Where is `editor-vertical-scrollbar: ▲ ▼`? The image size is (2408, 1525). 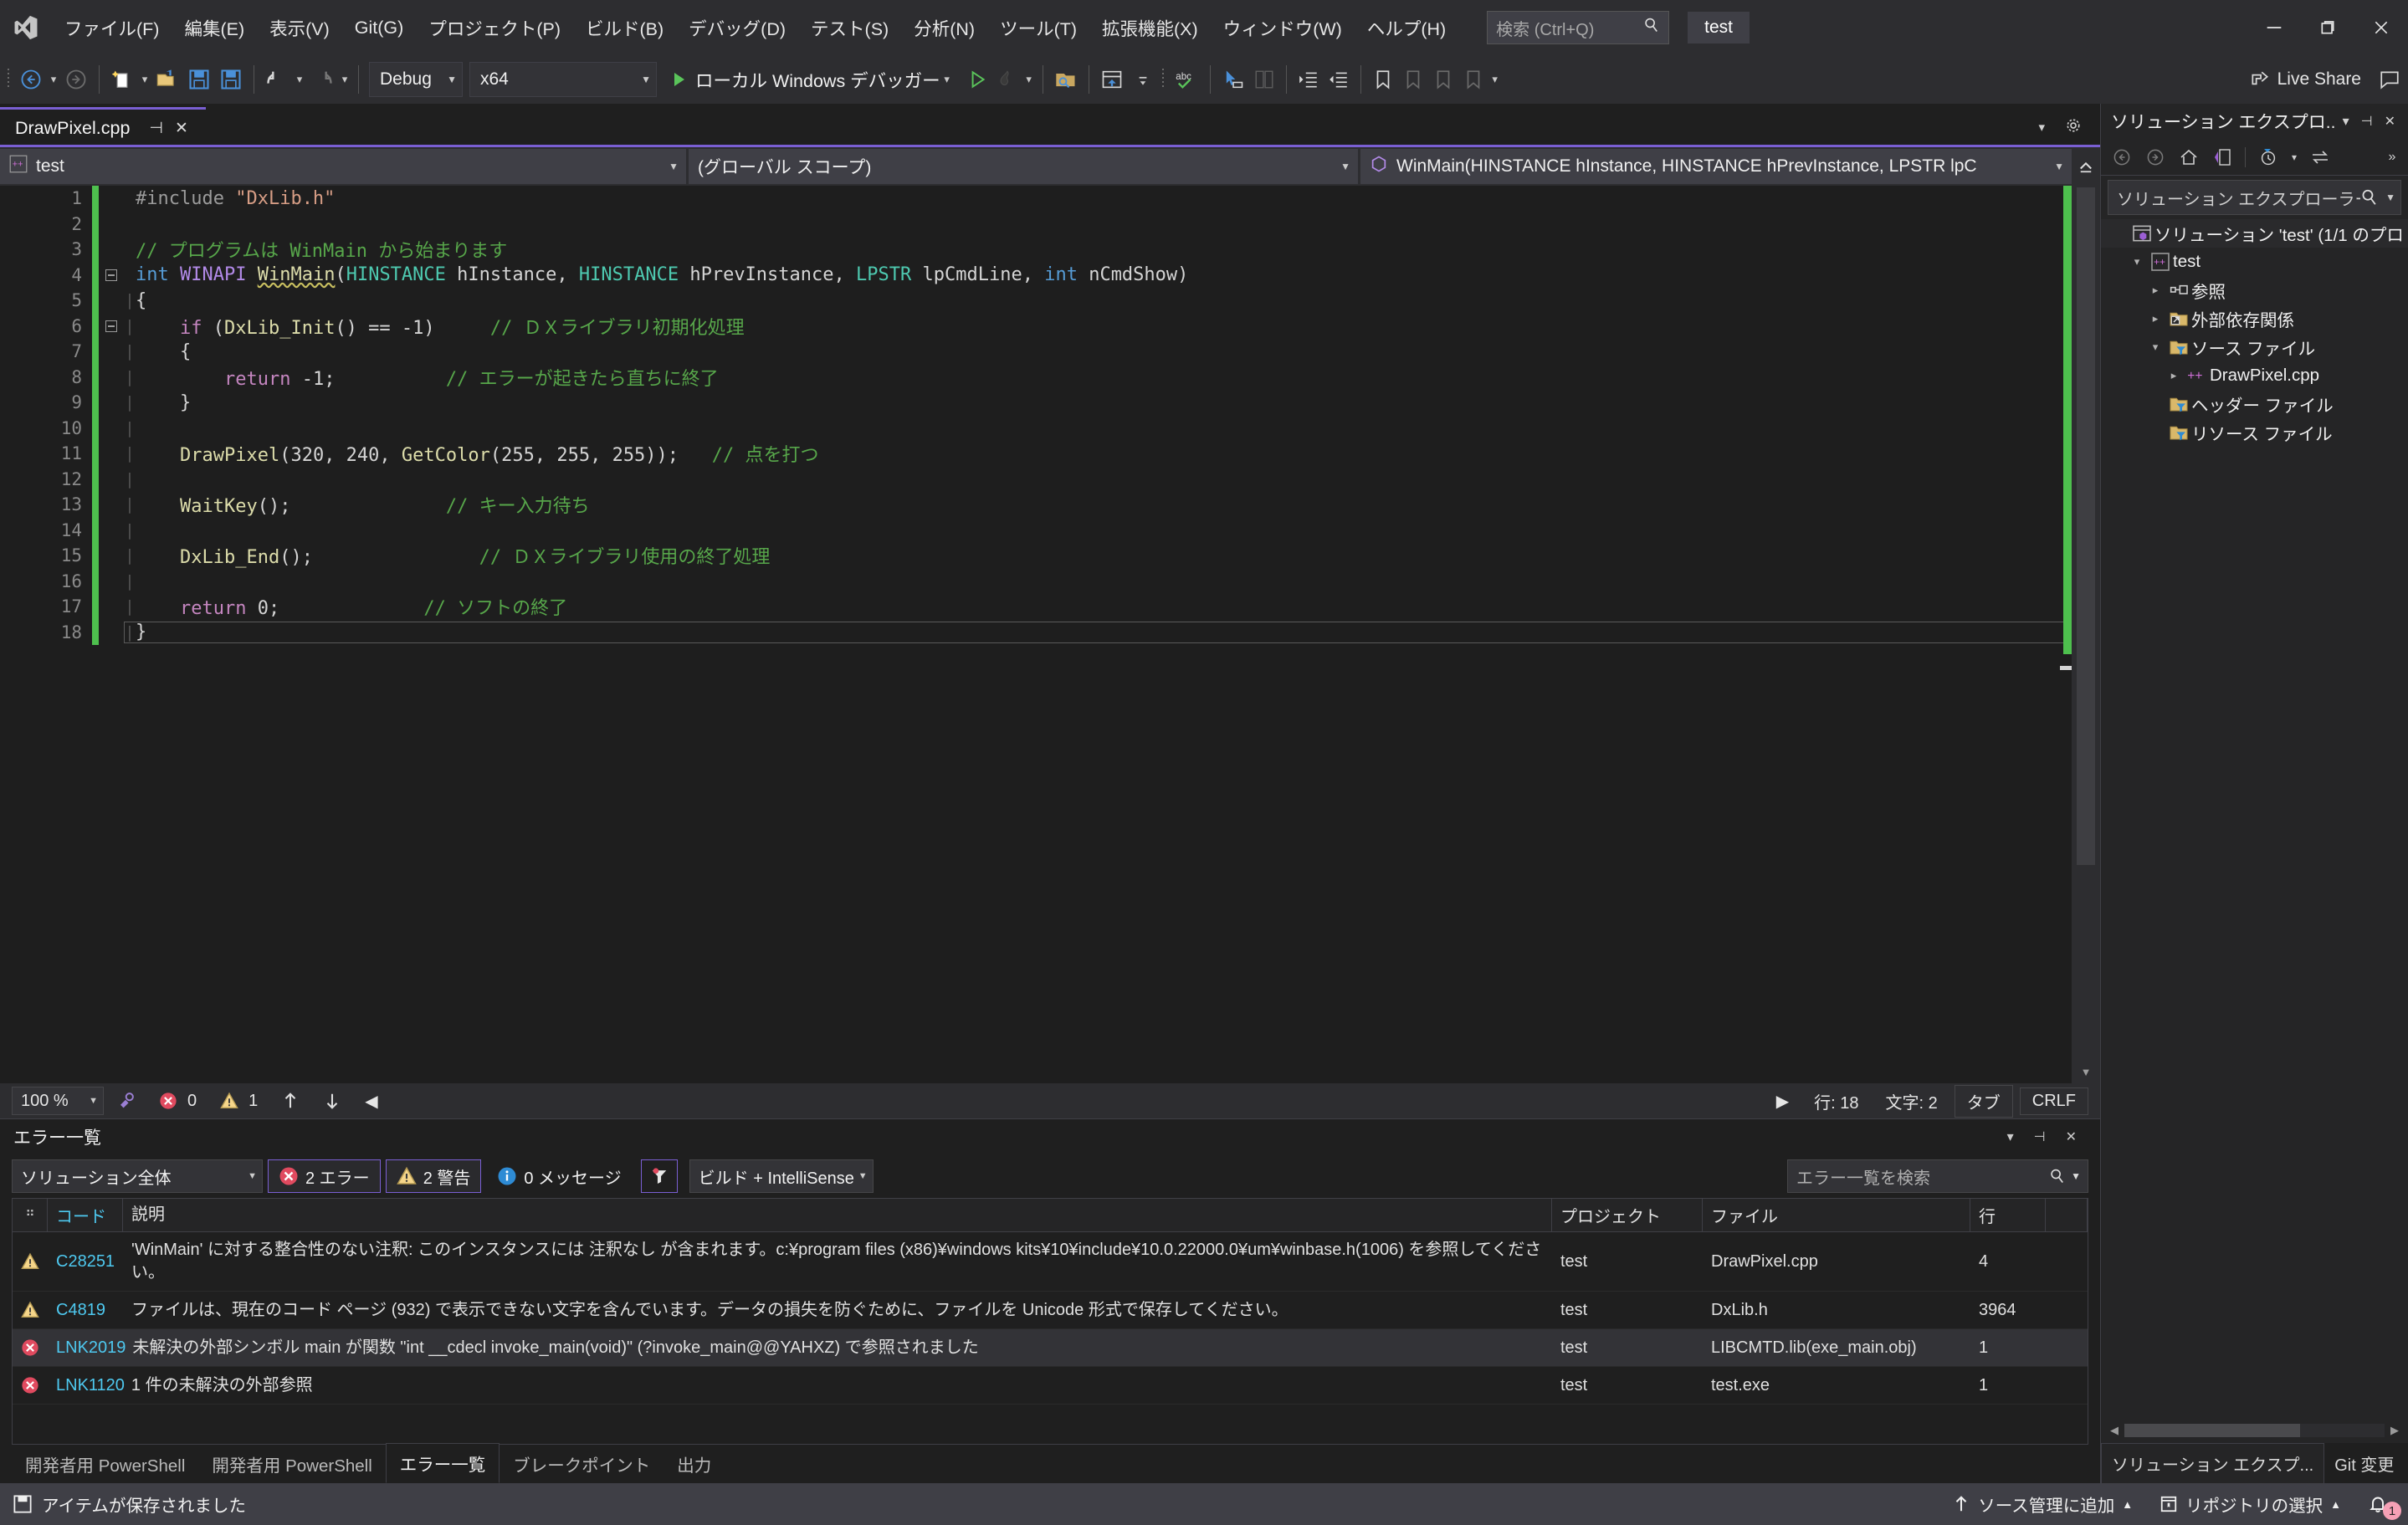 editor-vertical-scrollbar: ▲ ▼ is located at coordinates (2086, 634).